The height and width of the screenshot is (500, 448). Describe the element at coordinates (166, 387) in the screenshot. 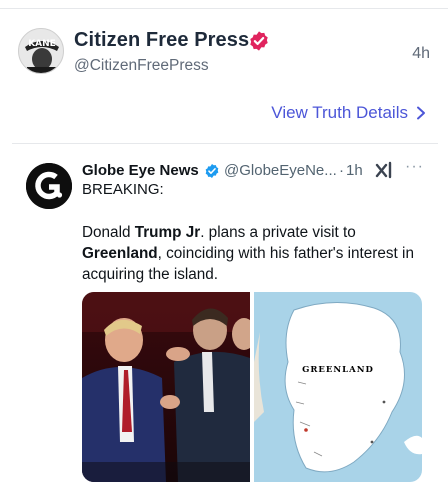

I see `photo-people` at that location.